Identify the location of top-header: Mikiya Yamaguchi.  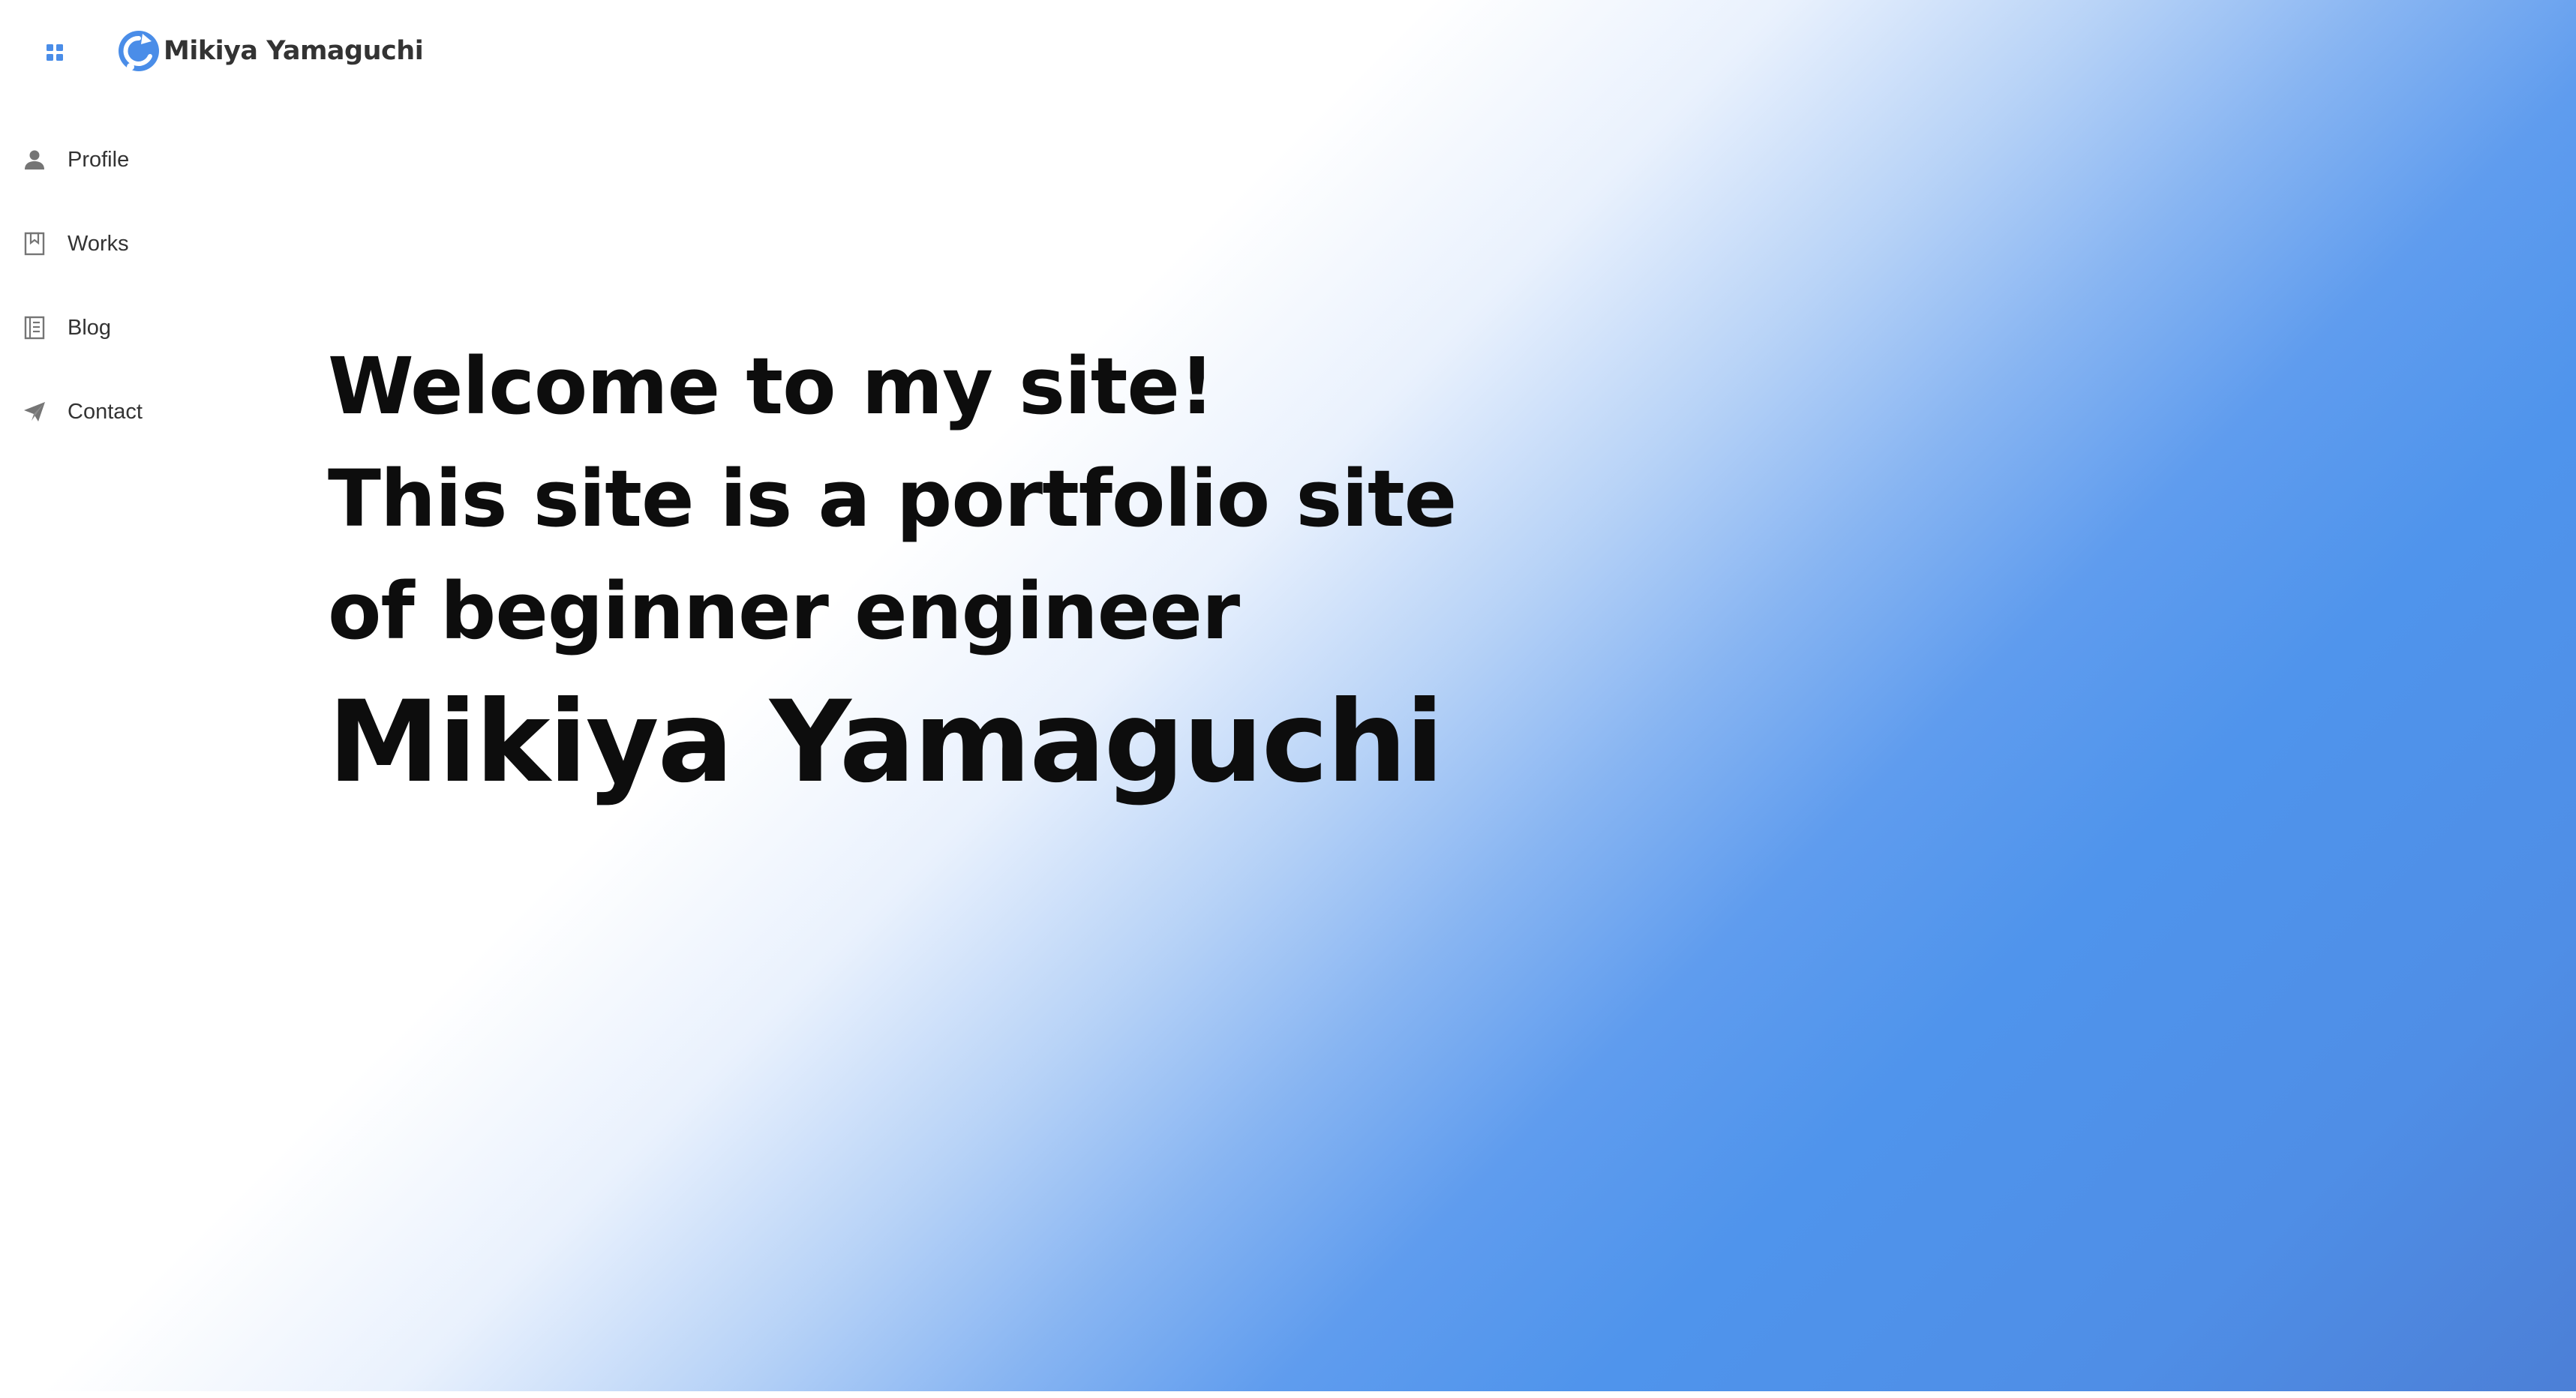
(262, 49).